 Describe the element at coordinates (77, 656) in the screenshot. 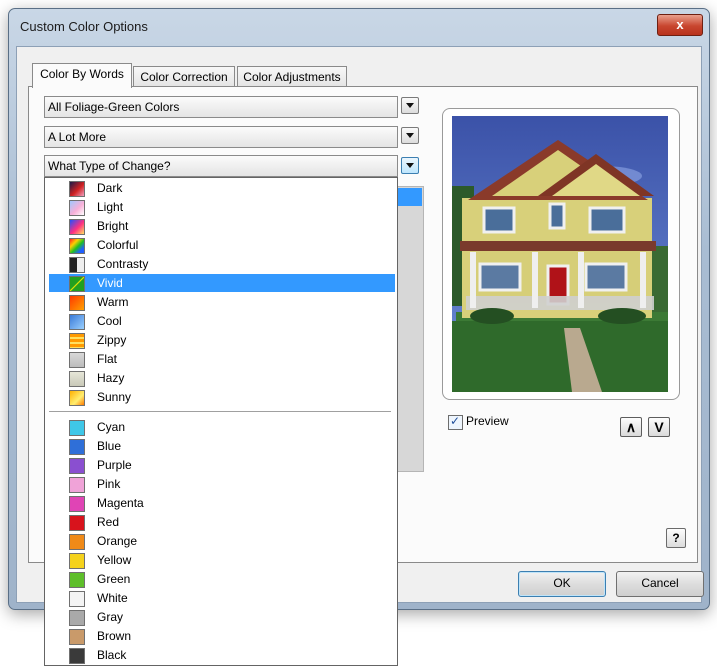

I see `black-swatch-icon` at that location.